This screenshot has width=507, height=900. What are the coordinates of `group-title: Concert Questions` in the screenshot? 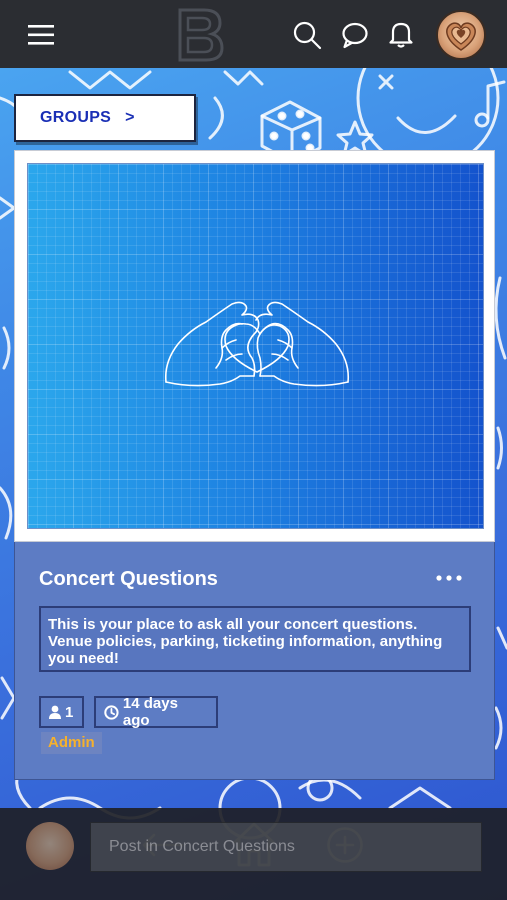 It's located at (128, 579).